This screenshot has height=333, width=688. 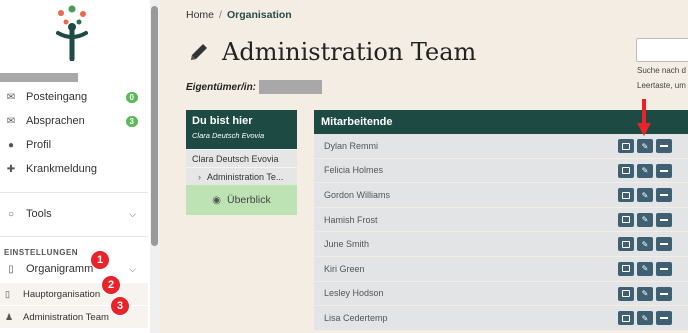 What do you see at coordinates (74, 214) in the screenshot?
I see `sidebar-item-tools: ○ Tools ⌵` at bounding box center [74, 214].